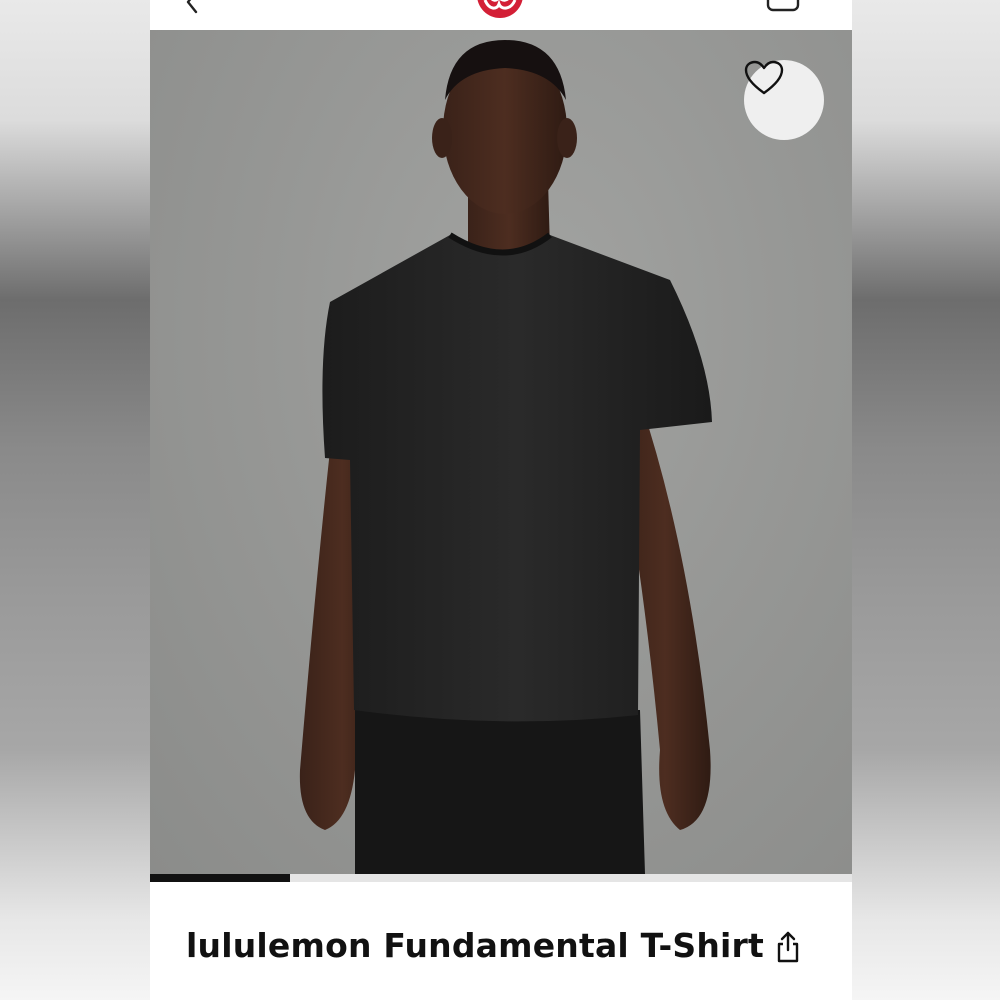  What do you see at coordinates (500, 9) in the screenshot?
I see `lululemon-logo` at bounding box center [500, 9].